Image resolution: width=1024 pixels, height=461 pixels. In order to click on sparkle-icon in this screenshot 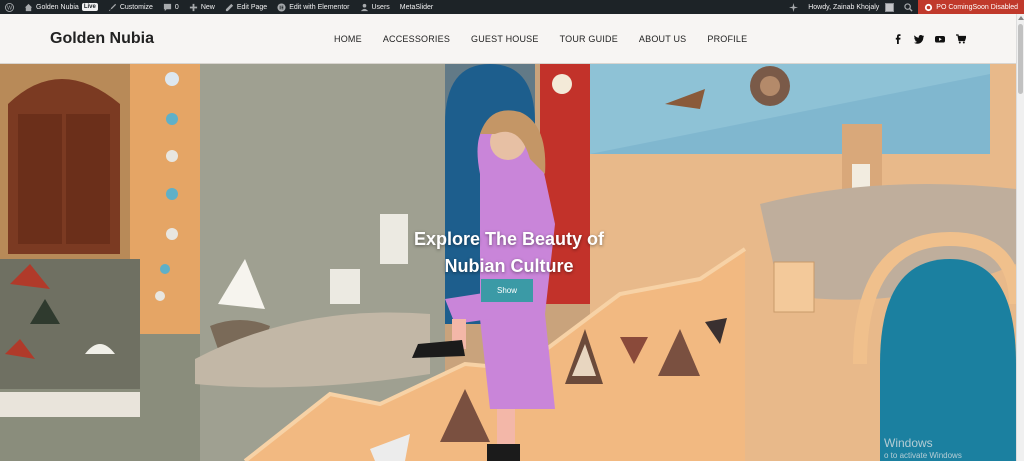, I will do `click(794, 7)`.